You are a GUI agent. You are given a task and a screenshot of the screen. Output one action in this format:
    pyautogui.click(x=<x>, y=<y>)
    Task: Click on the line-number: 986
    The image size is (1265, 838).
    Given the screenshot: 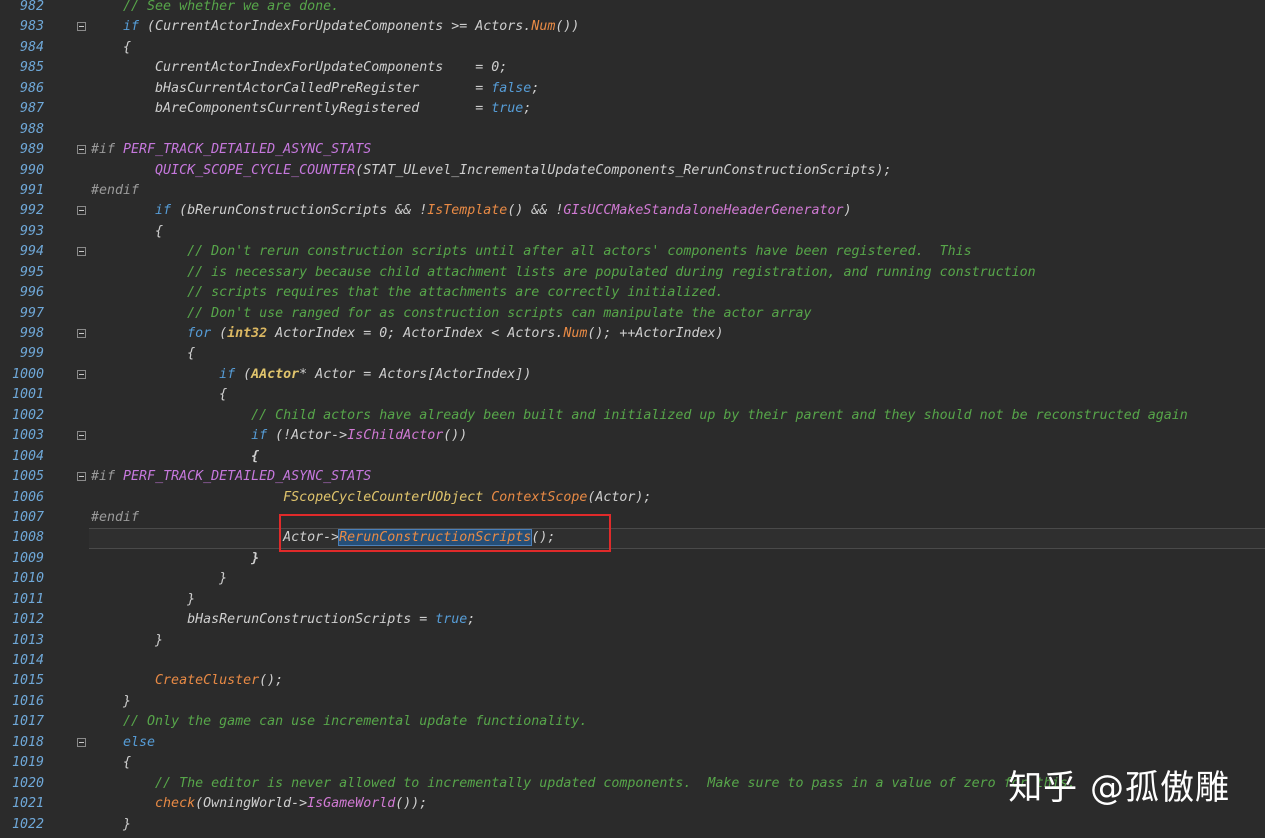 What is the action you would take?
    pyautogui.click(x=31, y=88)
    